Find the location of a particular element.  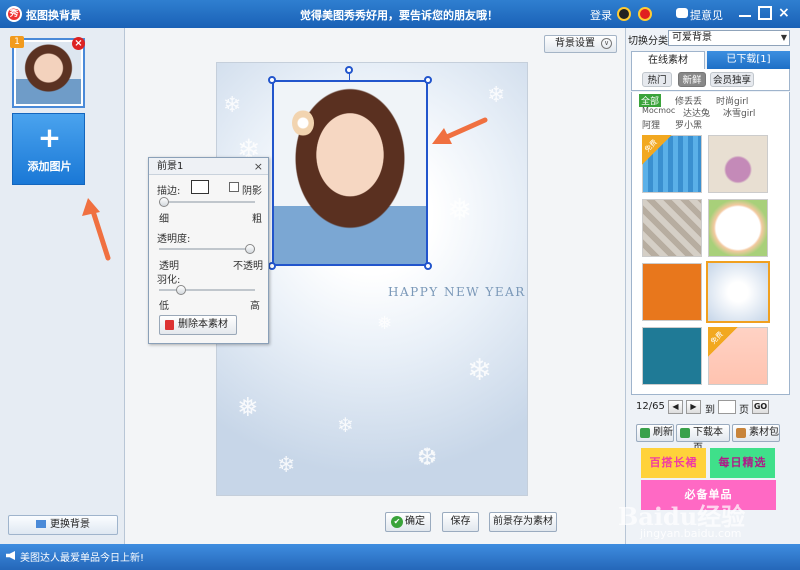

download-icon is located at coordinates (685, 433).